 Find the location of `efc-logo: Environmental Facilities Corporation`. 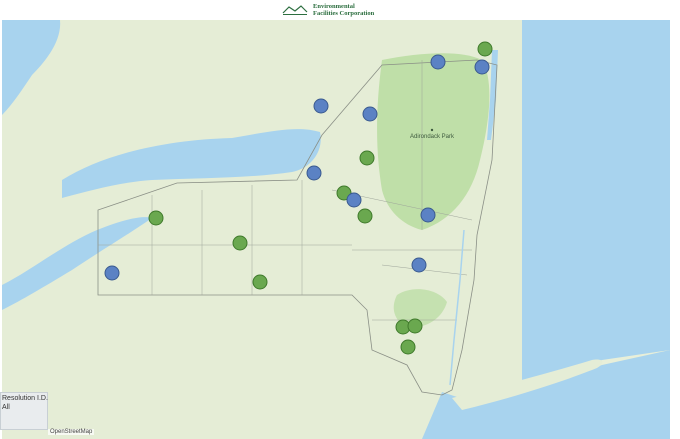

efc-logo: Environmental Facilities Corporation is located at coordinates (327, 10).